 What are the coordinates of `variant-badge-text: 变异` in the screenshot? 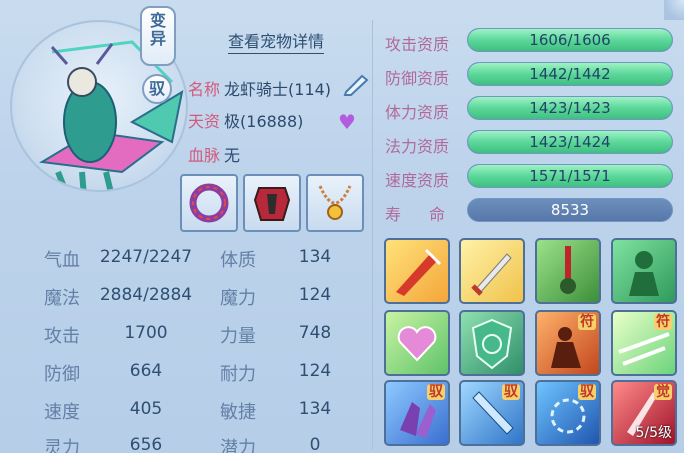 It's located at (157, 29).